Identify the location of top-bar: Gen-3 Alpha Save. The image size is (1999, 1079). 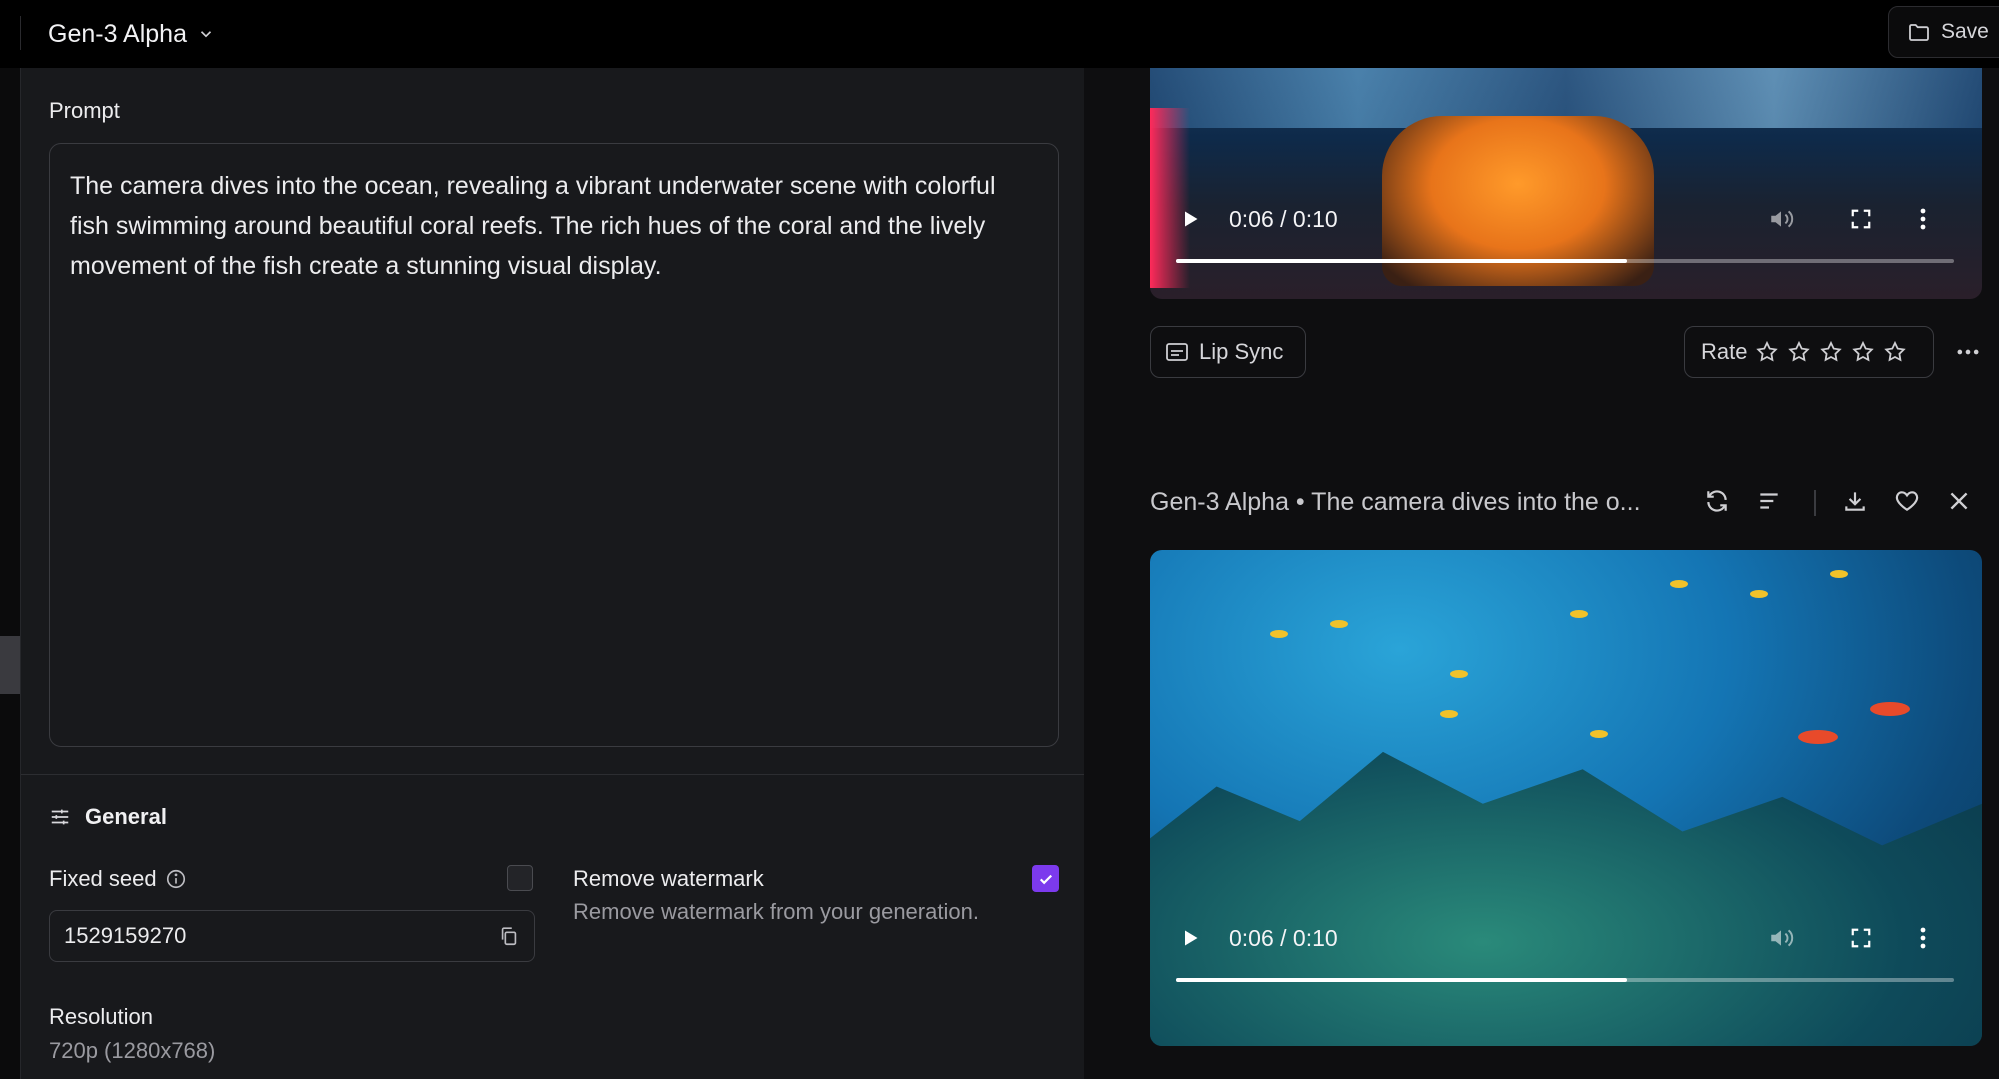
(999, 34).